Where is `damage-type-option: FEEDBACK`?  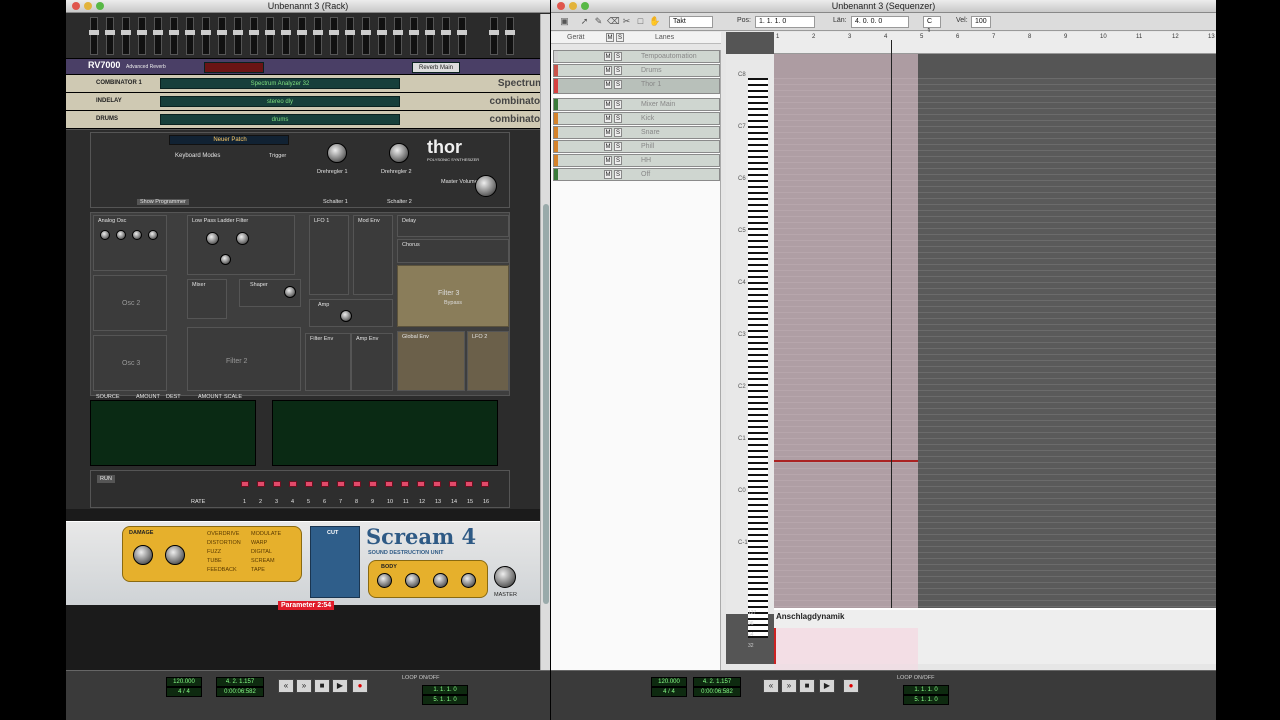 damage-type-option: FEEDBACK is located at coordinates (222, 570).